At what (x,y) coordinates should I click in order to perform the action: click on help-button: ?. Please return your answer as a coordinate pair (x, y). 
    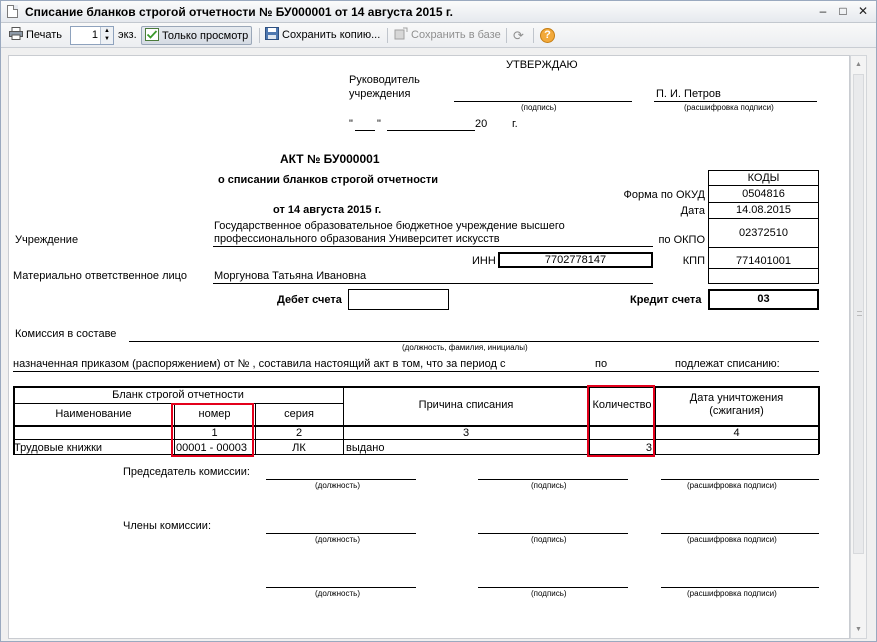
    Looking at the image, I should click on (547, 35).